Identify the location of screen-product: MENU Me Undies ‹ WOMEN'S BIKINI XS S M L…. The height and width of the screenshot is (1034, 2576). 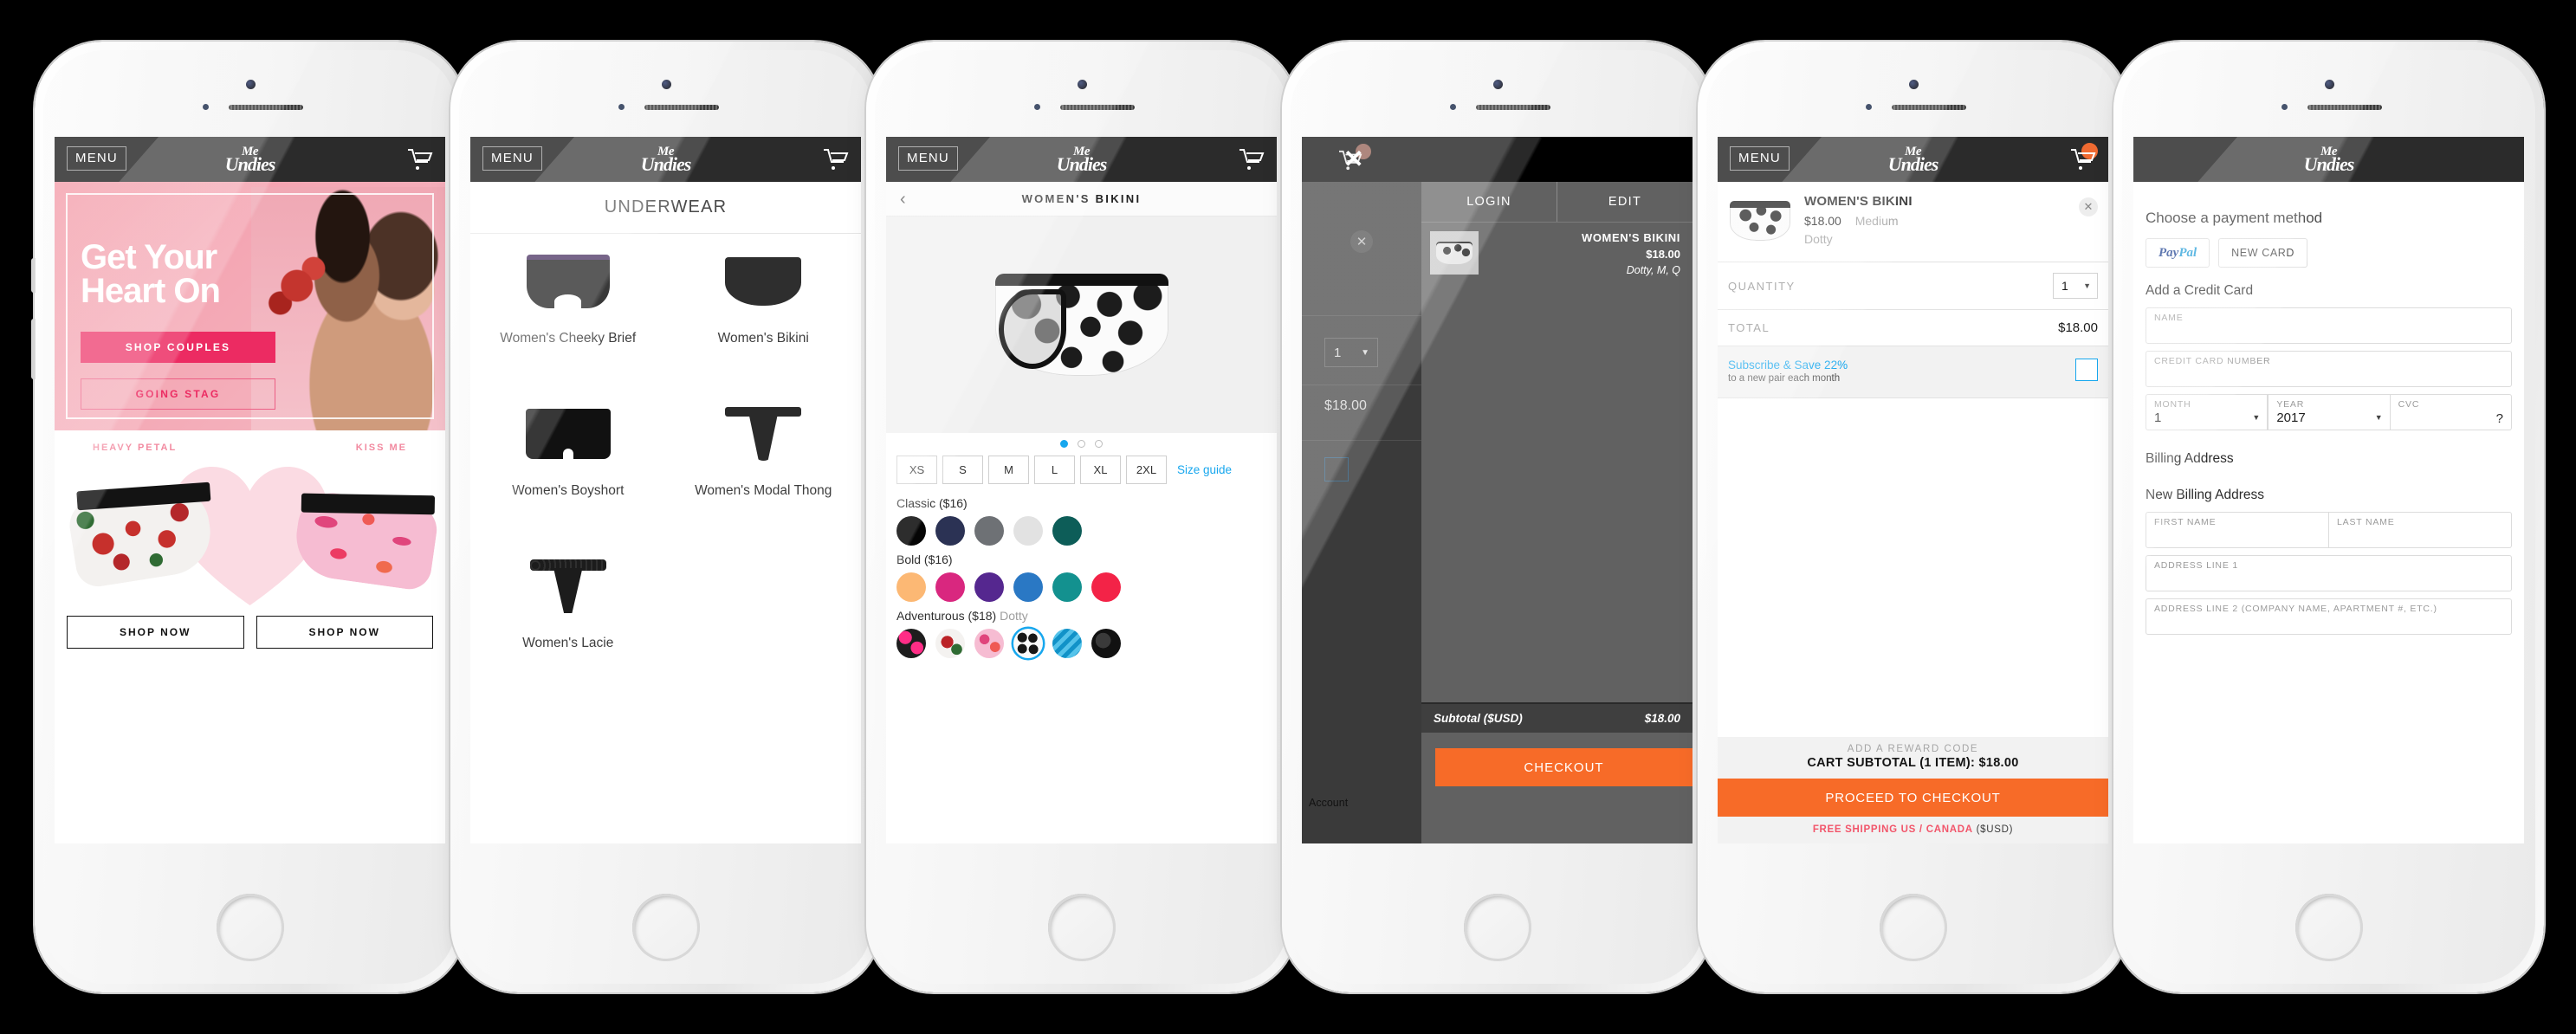
(1081, 490).